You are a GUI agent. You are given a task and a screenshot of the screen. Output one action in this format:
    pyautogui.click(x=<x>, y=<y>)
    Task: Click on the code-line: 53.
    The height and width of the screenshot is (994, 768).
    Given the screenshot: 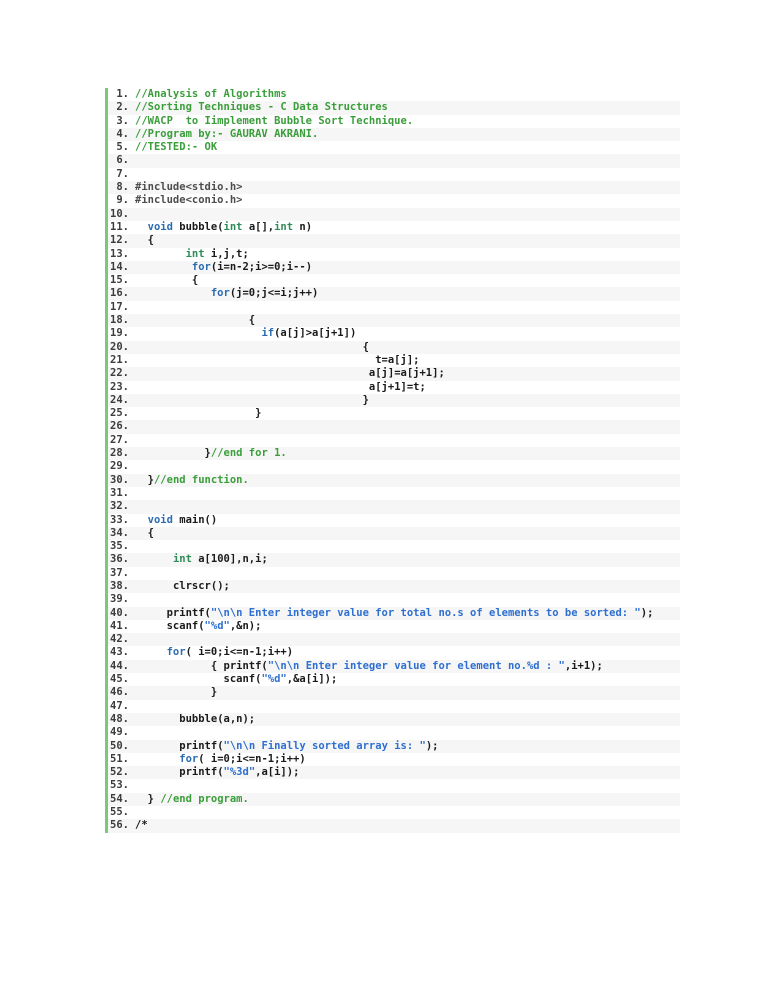 What is the action you would take?
    pyautogui.click(x=394, y=785)
    